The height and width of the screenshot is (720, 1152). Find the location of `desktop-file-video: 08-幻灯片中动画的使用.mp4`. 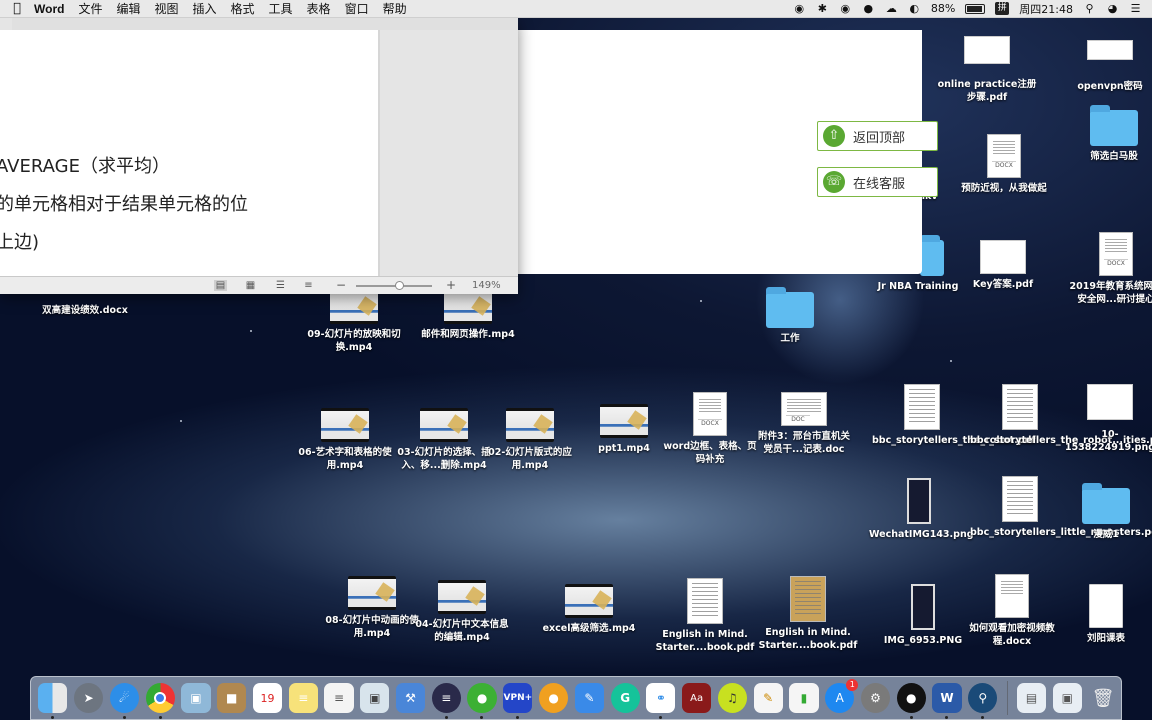

desktop-file-video: 08-幻灯片中动画的使用.mp4 is located at coordinates (372, 608).